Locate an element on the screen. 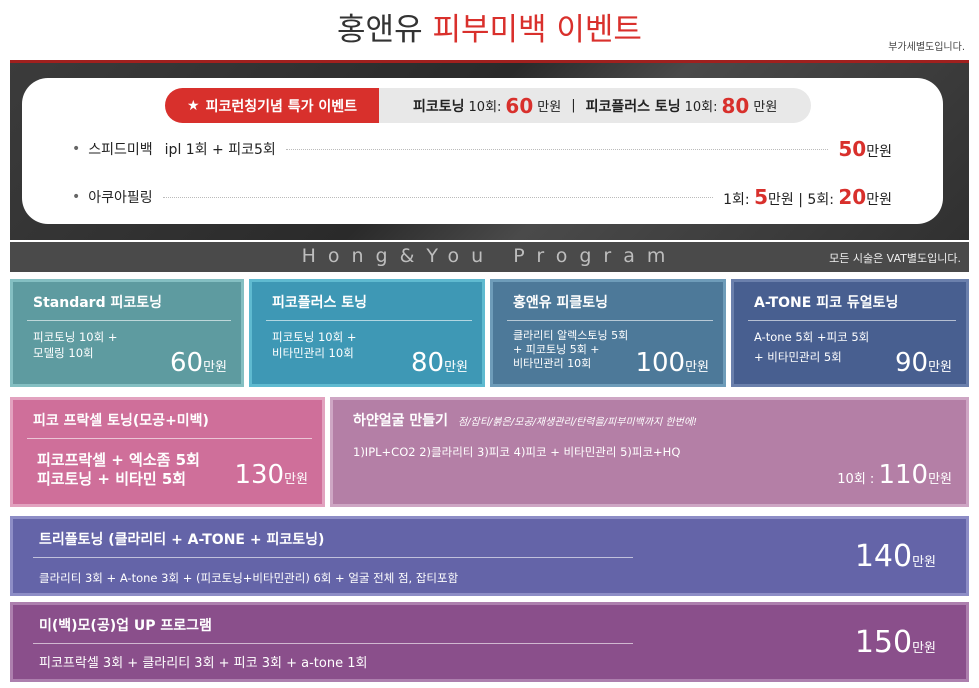 The width and height of the screenshot is (979, 688). star-icon: ★ is located at coordinates (193, 105).